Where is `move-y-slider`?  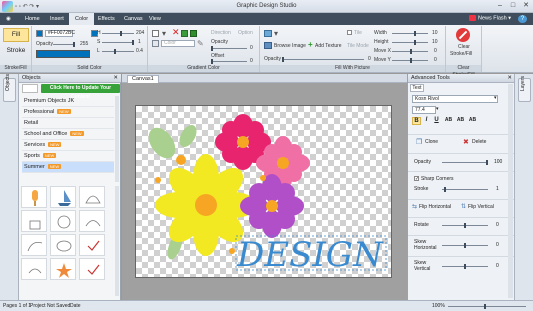 move-y-slider is located at coordinates (410, 60).